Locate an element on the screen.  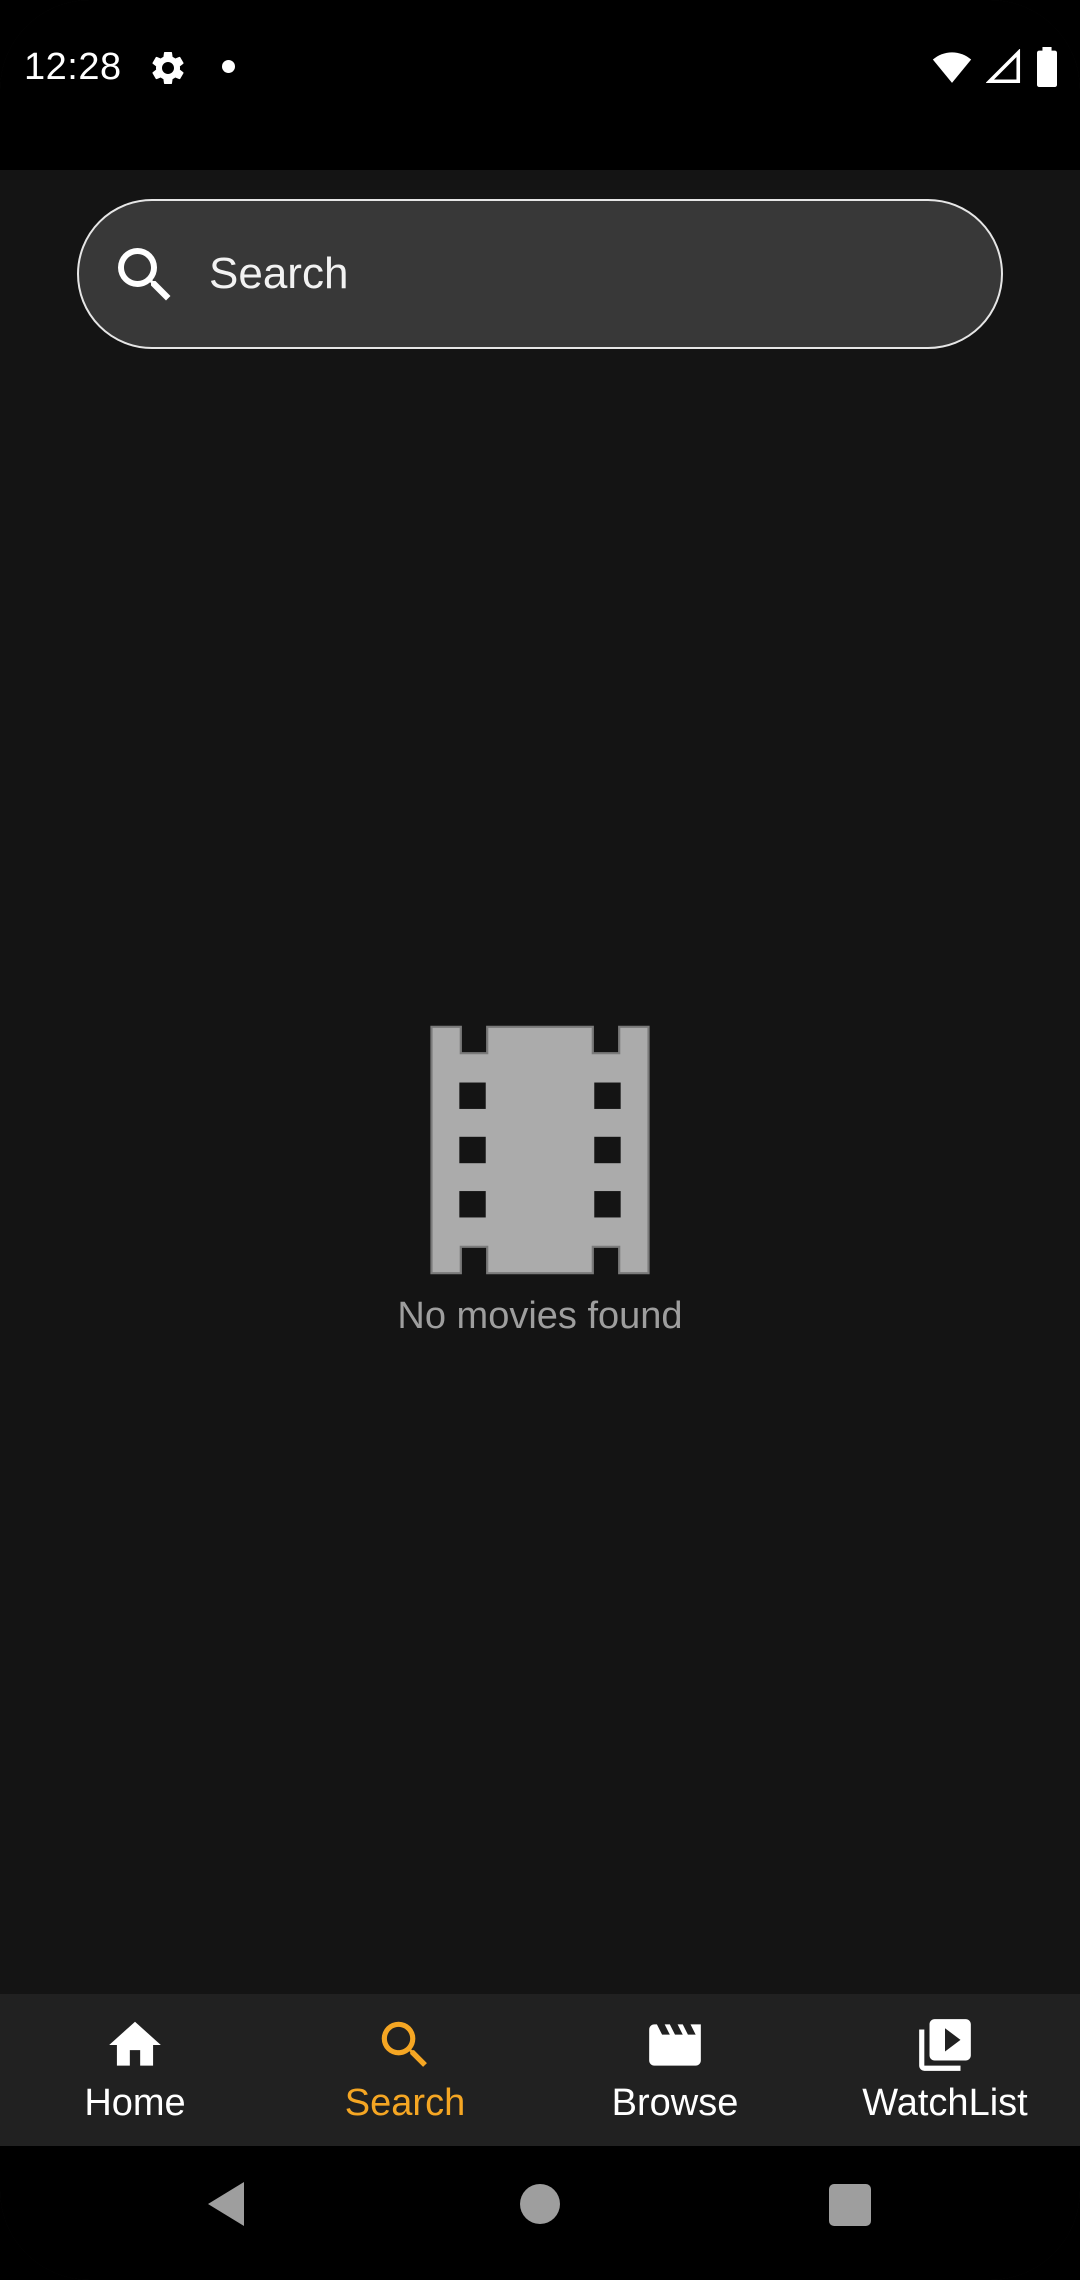
film-icon is located at coordinates (540, 1150).